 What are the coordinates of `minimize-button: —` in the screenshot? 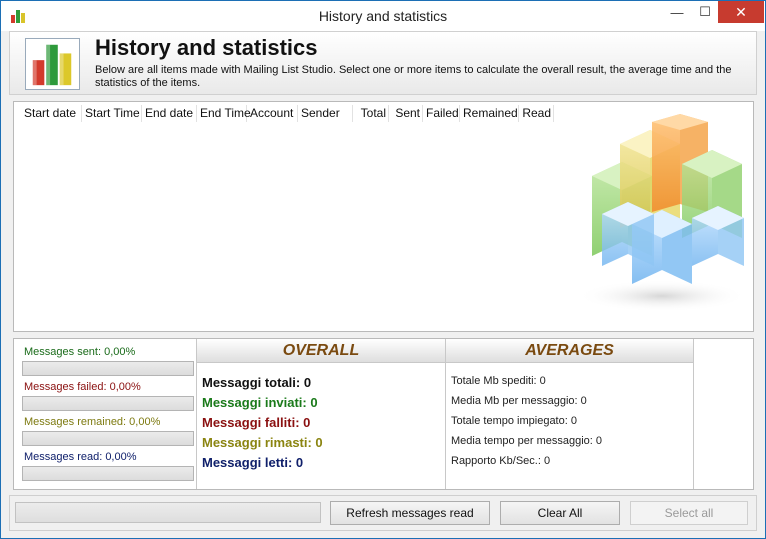 It's located at (677, 12).